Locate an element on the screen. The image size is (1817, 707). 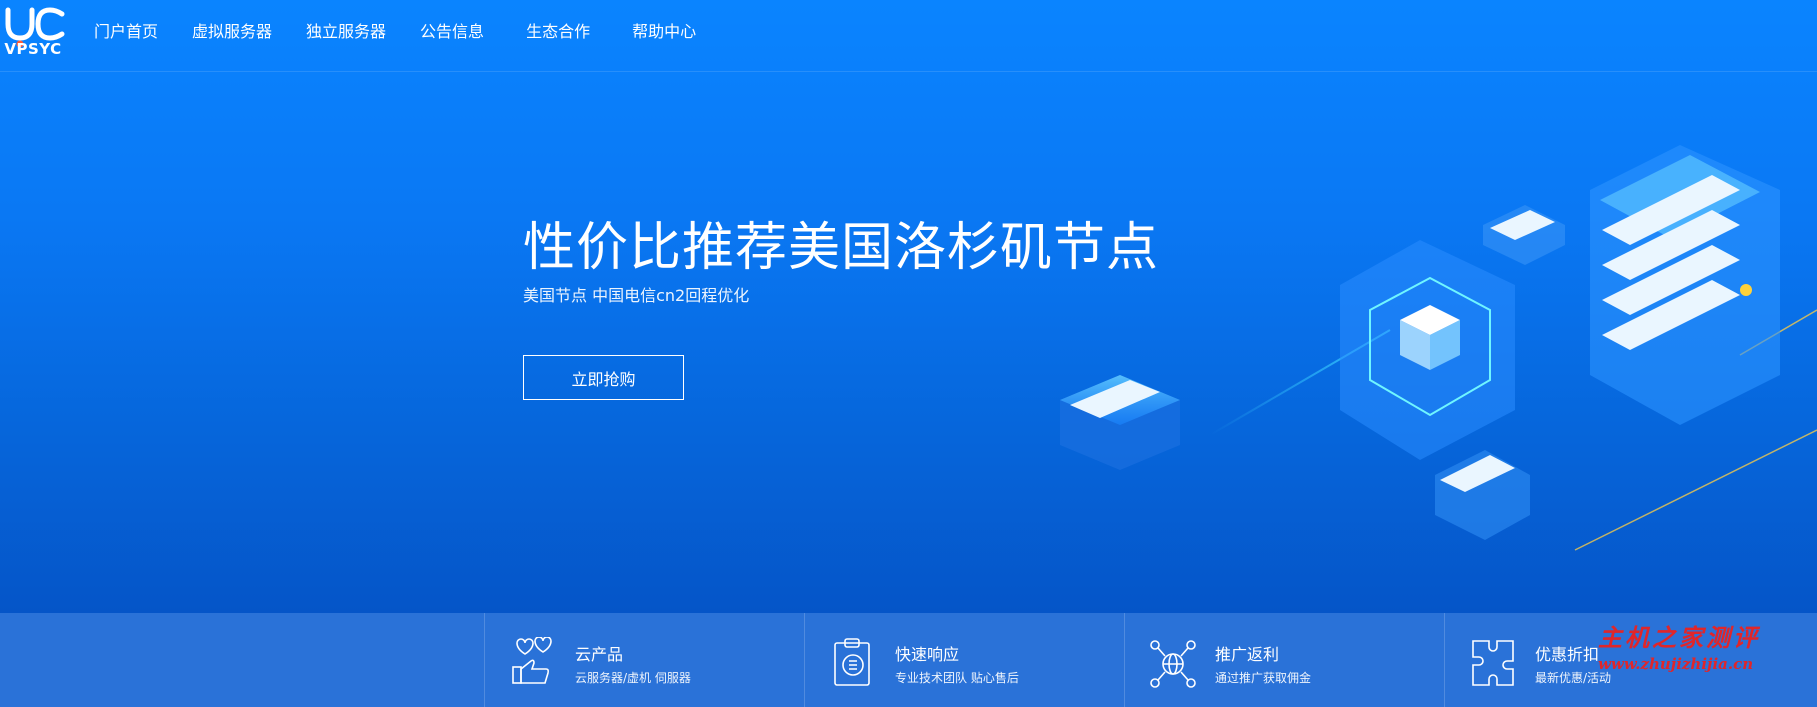
feature-desc: 专业技术团队 贴心售后 is located at coordinates (957, 678).